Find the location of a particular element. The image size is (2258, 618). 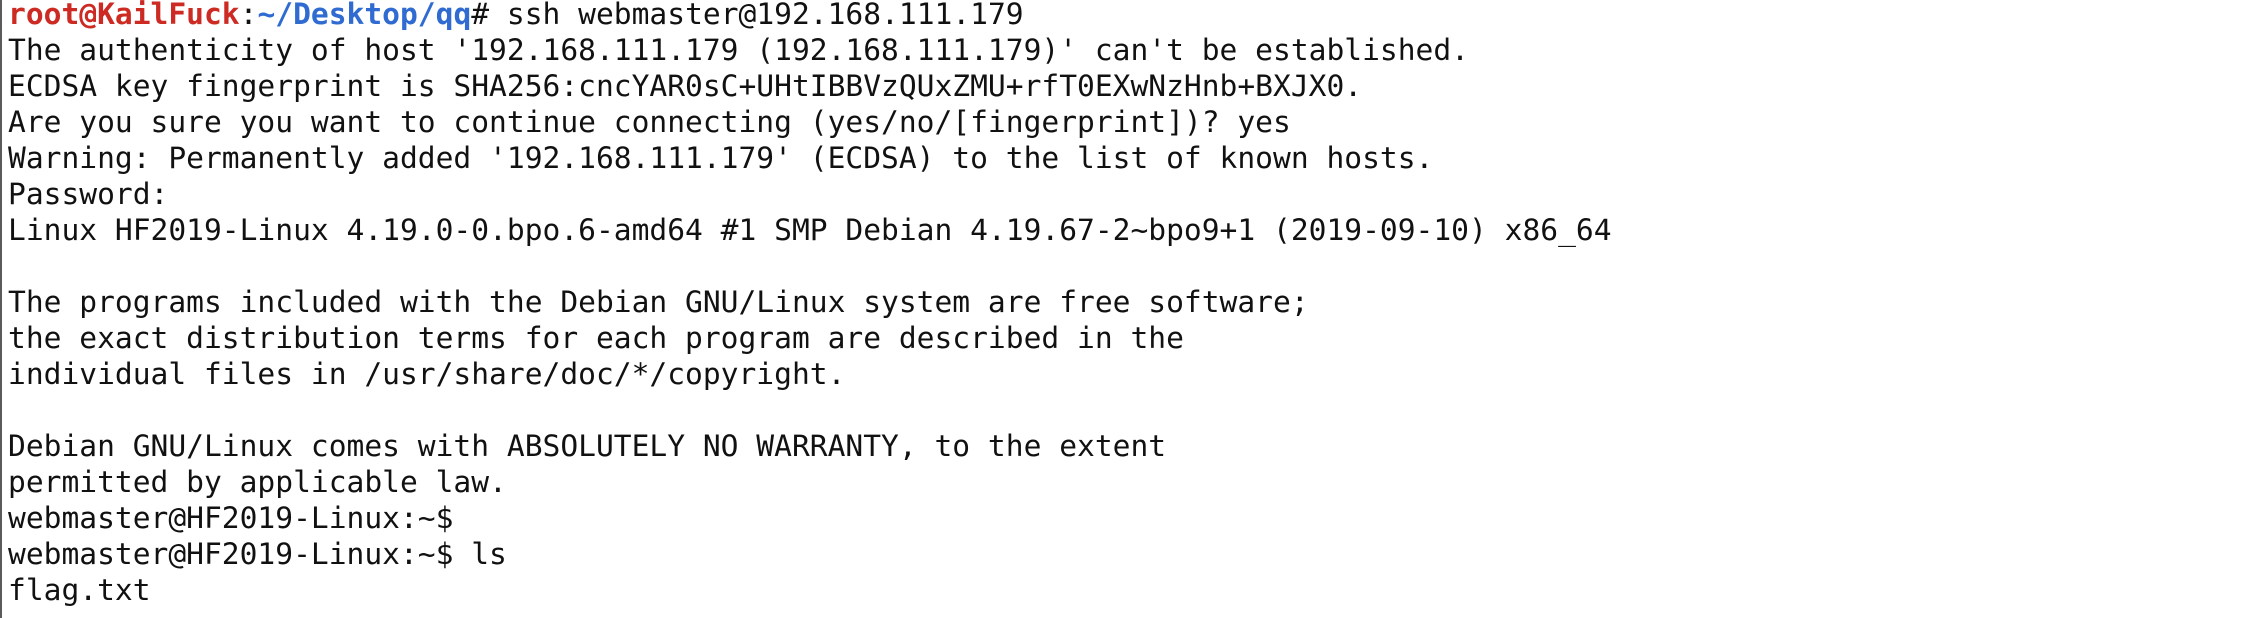

output-text: permitted by applicable law. is located at coordinates (257, 482).